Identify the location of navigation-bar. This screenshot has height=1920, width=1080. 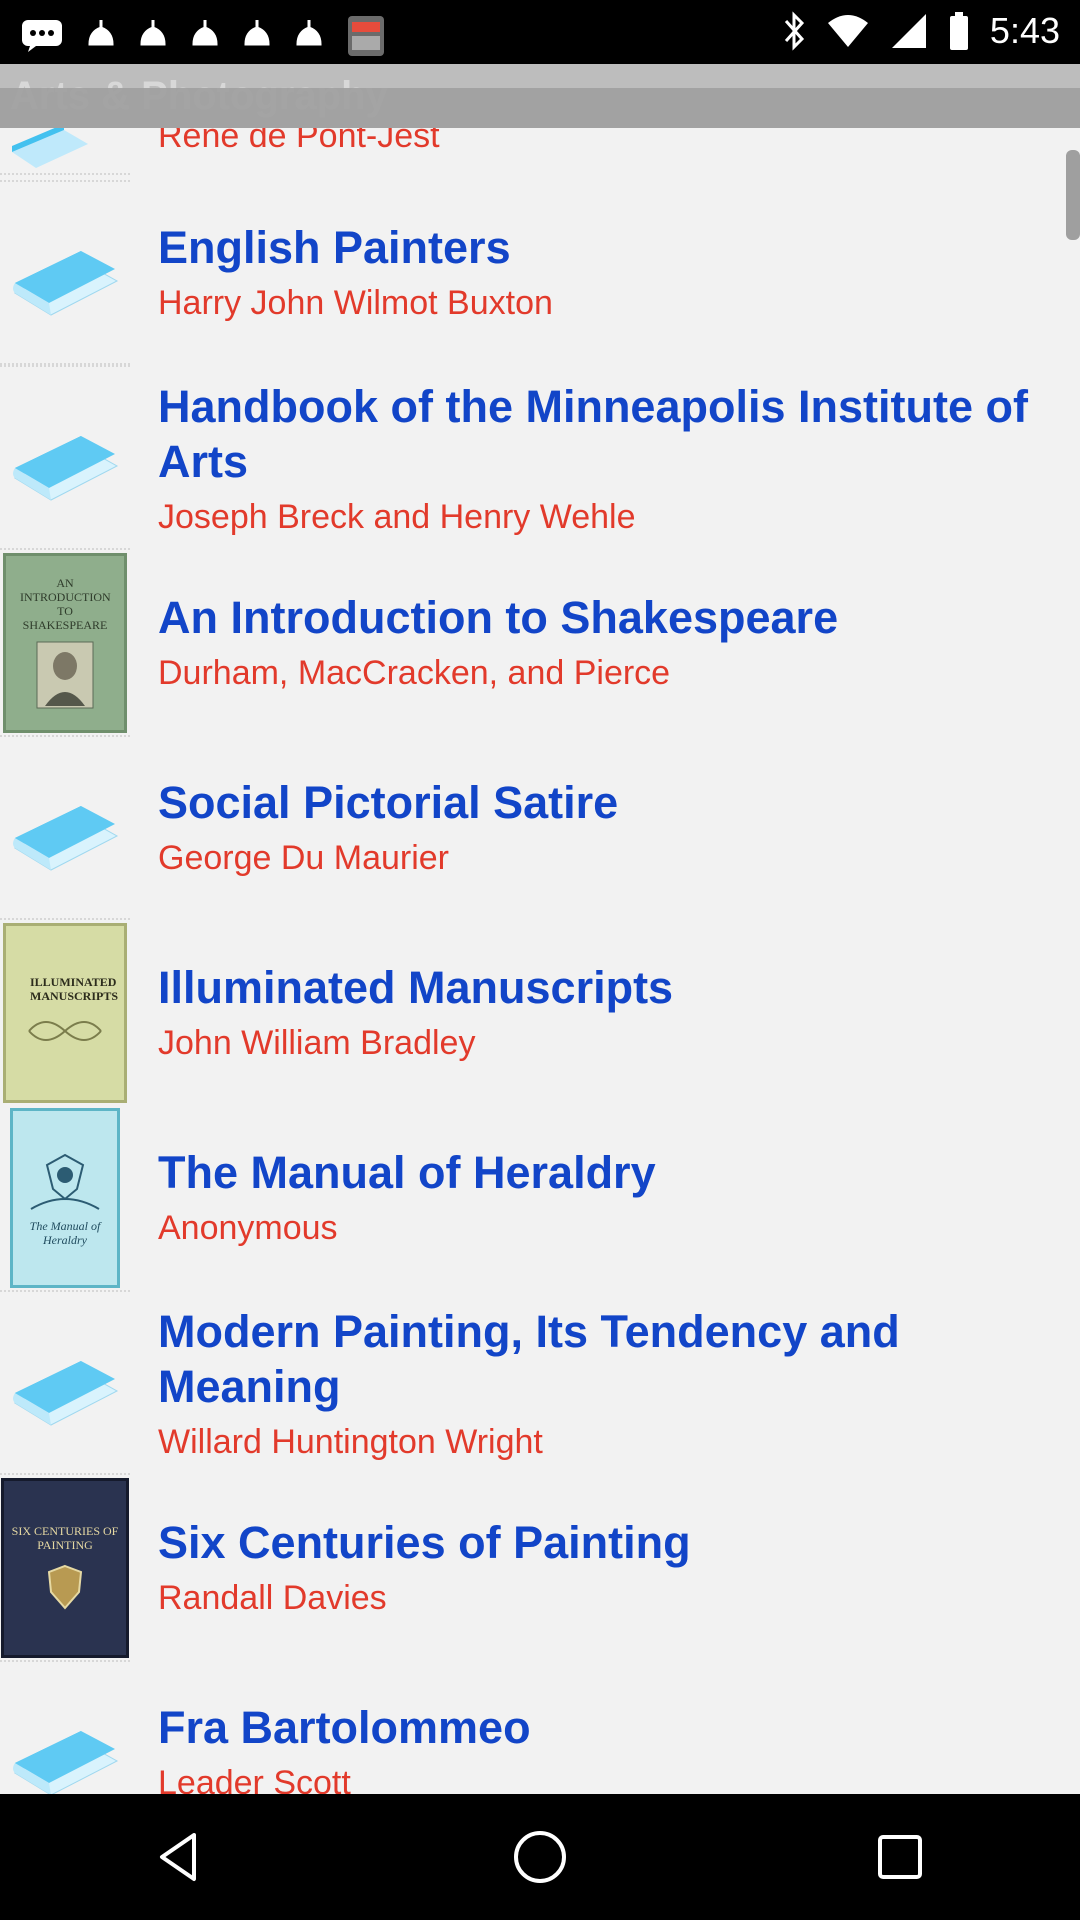
(540, 1857).